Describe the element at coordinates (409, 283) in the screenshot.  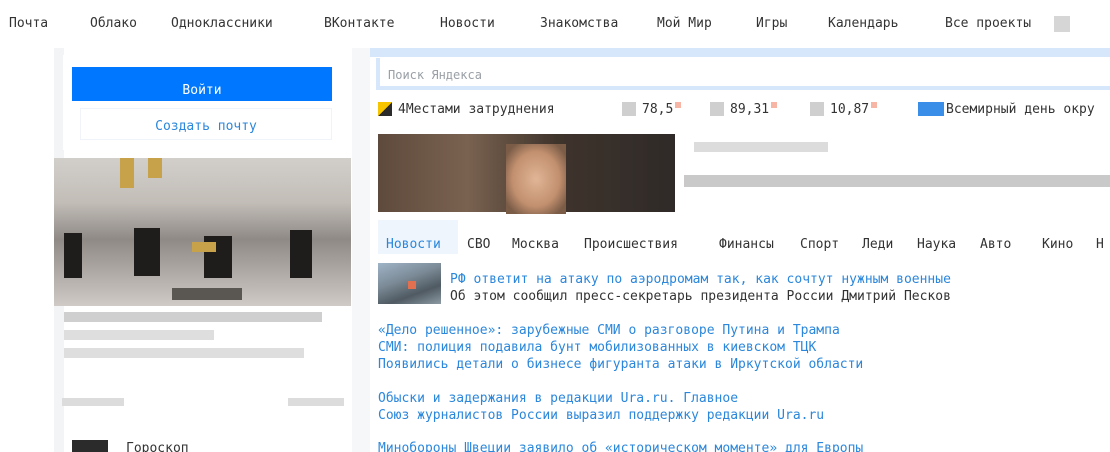
I see `news-thumbnail` at that location.